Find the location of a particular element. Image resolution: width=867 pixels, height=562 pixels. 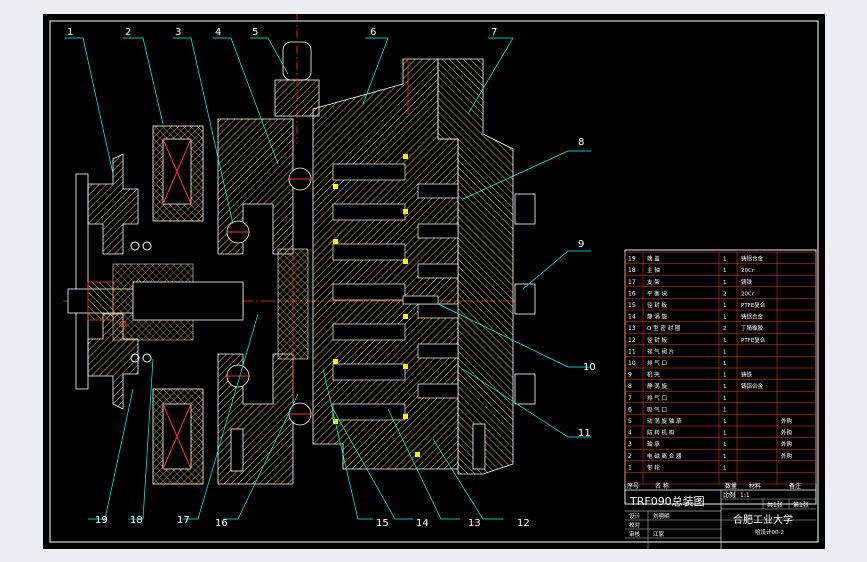

designer-label: 设计 is located at coordinates (635, 516).